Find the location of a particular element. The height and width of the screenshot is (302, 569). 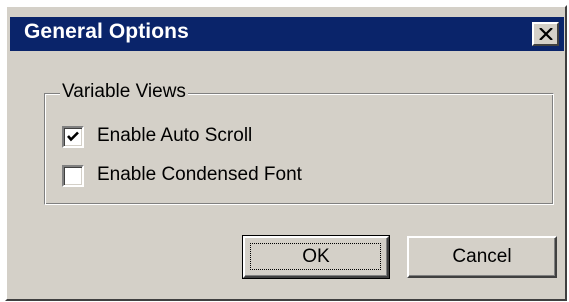

ok-button: OK is located at coordinates (316, 257).